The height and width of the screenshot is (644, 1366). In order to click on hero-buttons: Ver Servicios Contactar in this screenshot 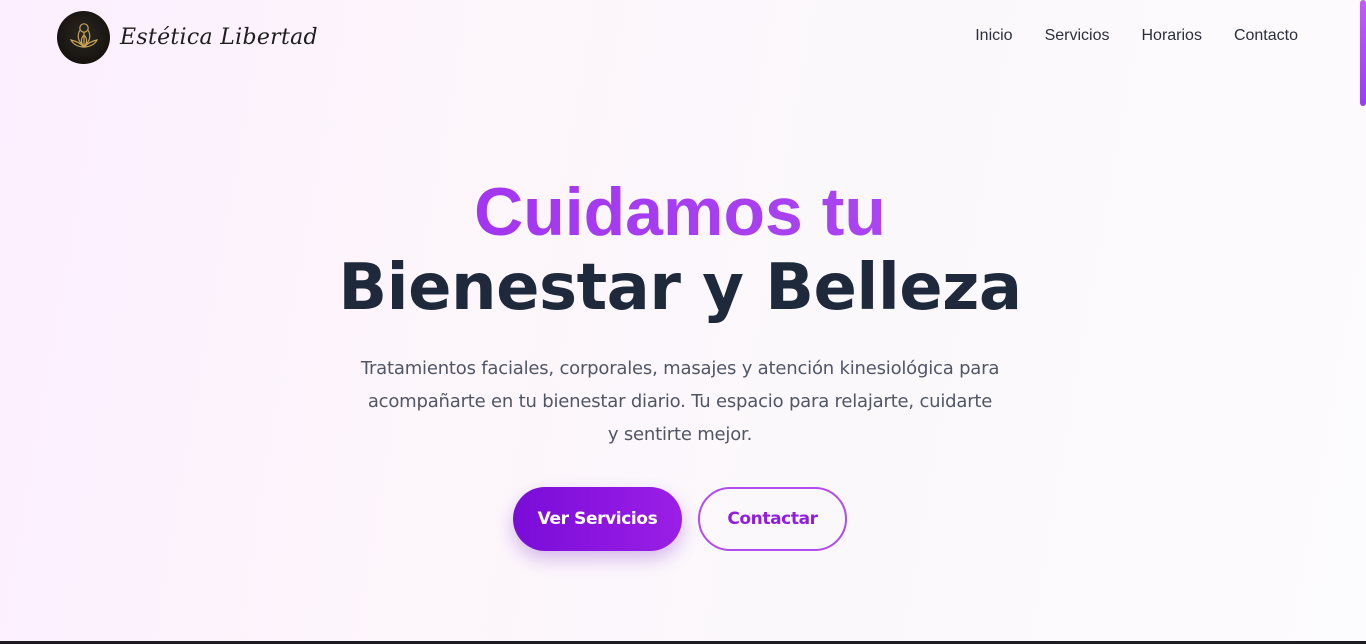, I will do `click(680, 519)`.